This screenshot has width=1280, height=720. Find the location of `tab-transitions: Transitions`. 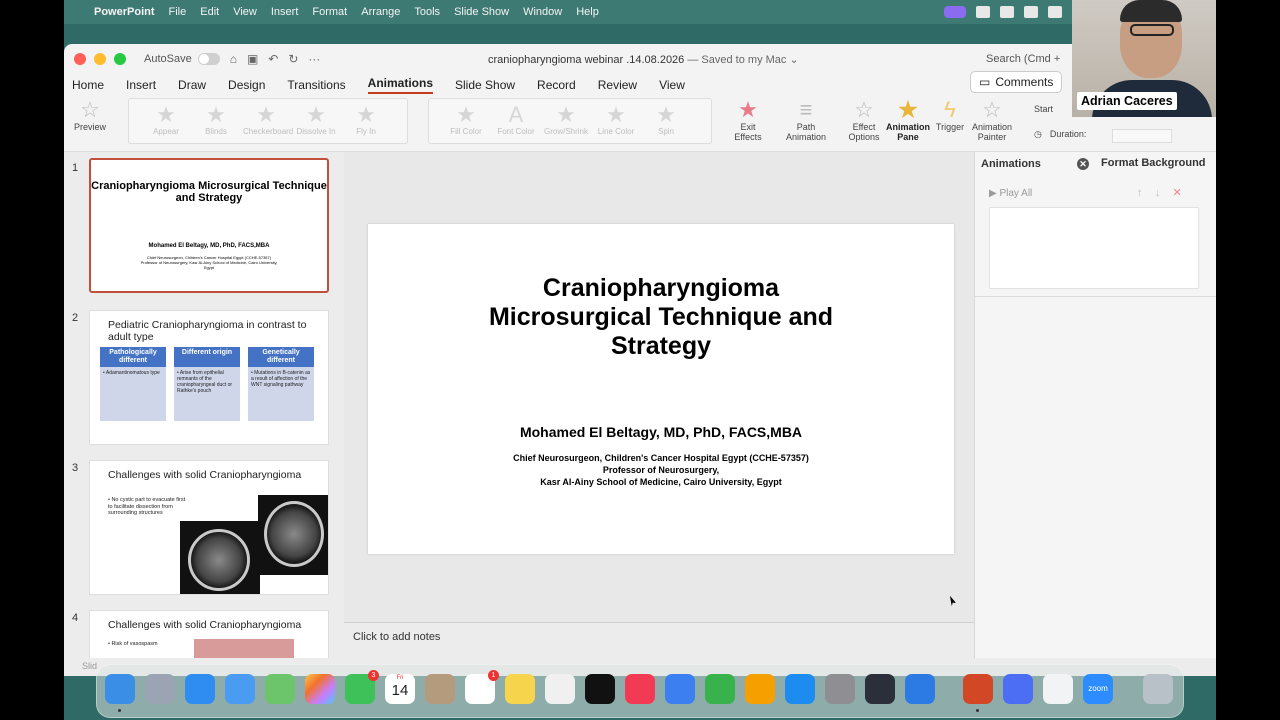

tab-transitions: Transitions is located at coordinates (316, 85).